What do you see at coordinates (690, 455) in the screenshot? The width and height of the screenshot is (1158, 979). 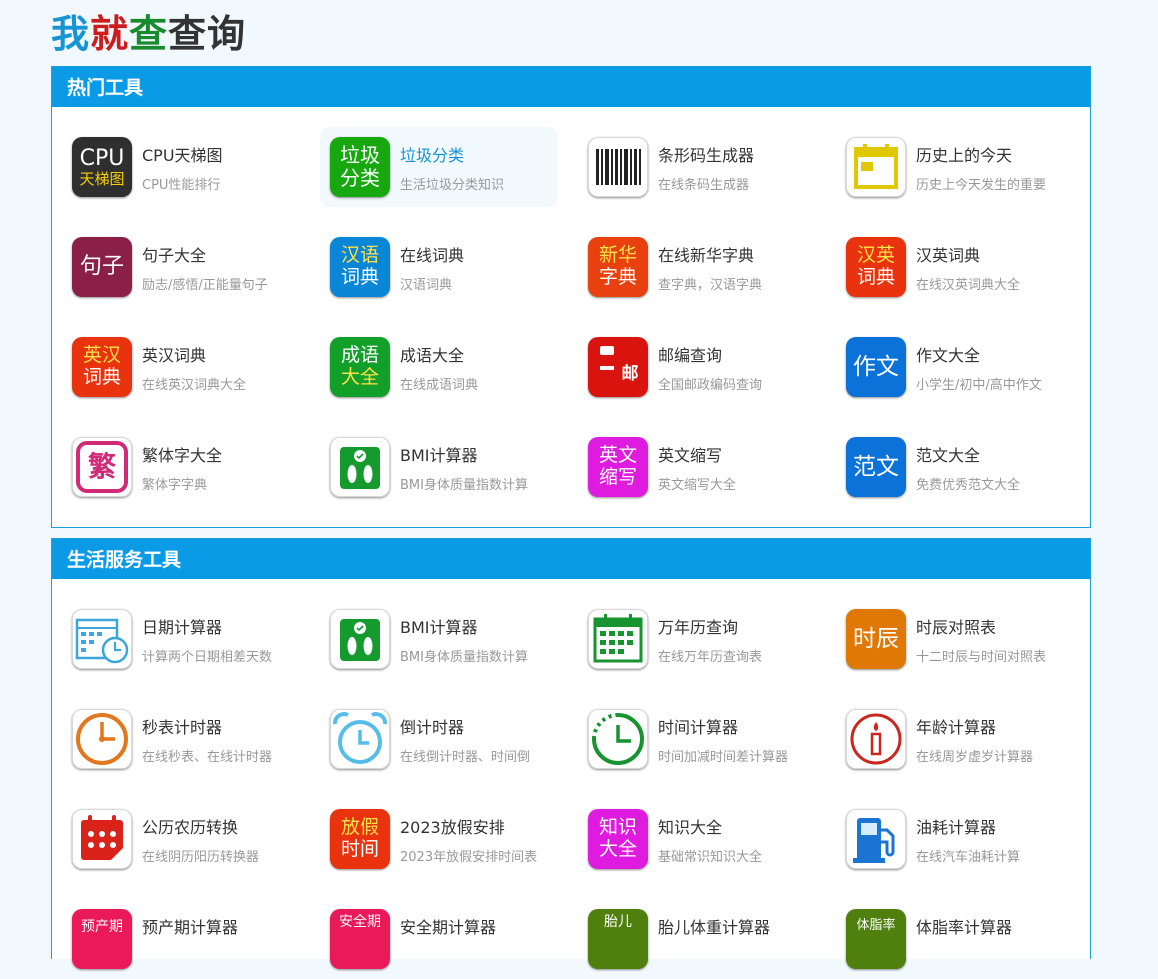 I see `tool-name: 英文缩写` at bounding box center [690, 455].